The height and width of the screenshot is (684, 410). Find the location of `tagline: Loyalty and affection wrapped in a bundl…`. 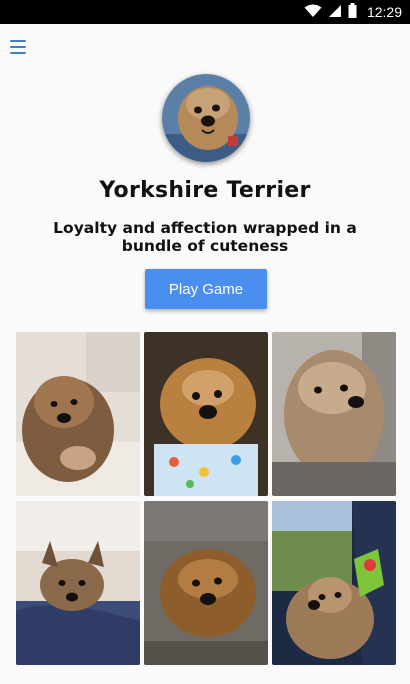

tagline: Loyalty and affection wrapped in a bundl… is located at coordinates (205, 237).